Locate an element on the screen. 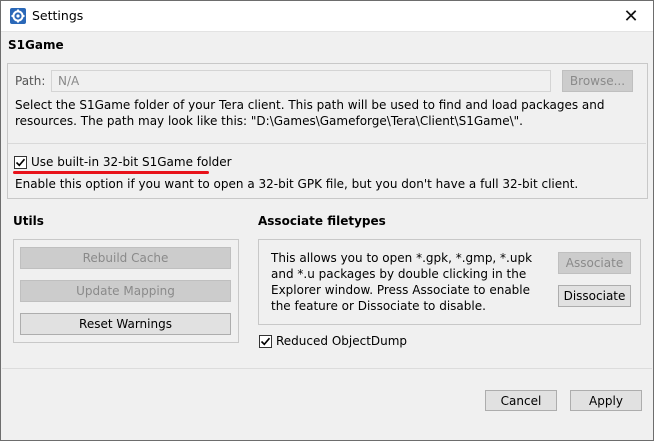  footer-separator is located at coordinates (327, 368).